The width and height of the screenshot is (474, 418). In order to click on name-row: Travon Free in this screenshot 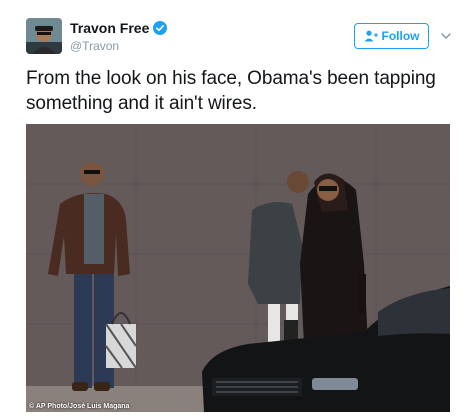, I will do `click(119, 28)`.